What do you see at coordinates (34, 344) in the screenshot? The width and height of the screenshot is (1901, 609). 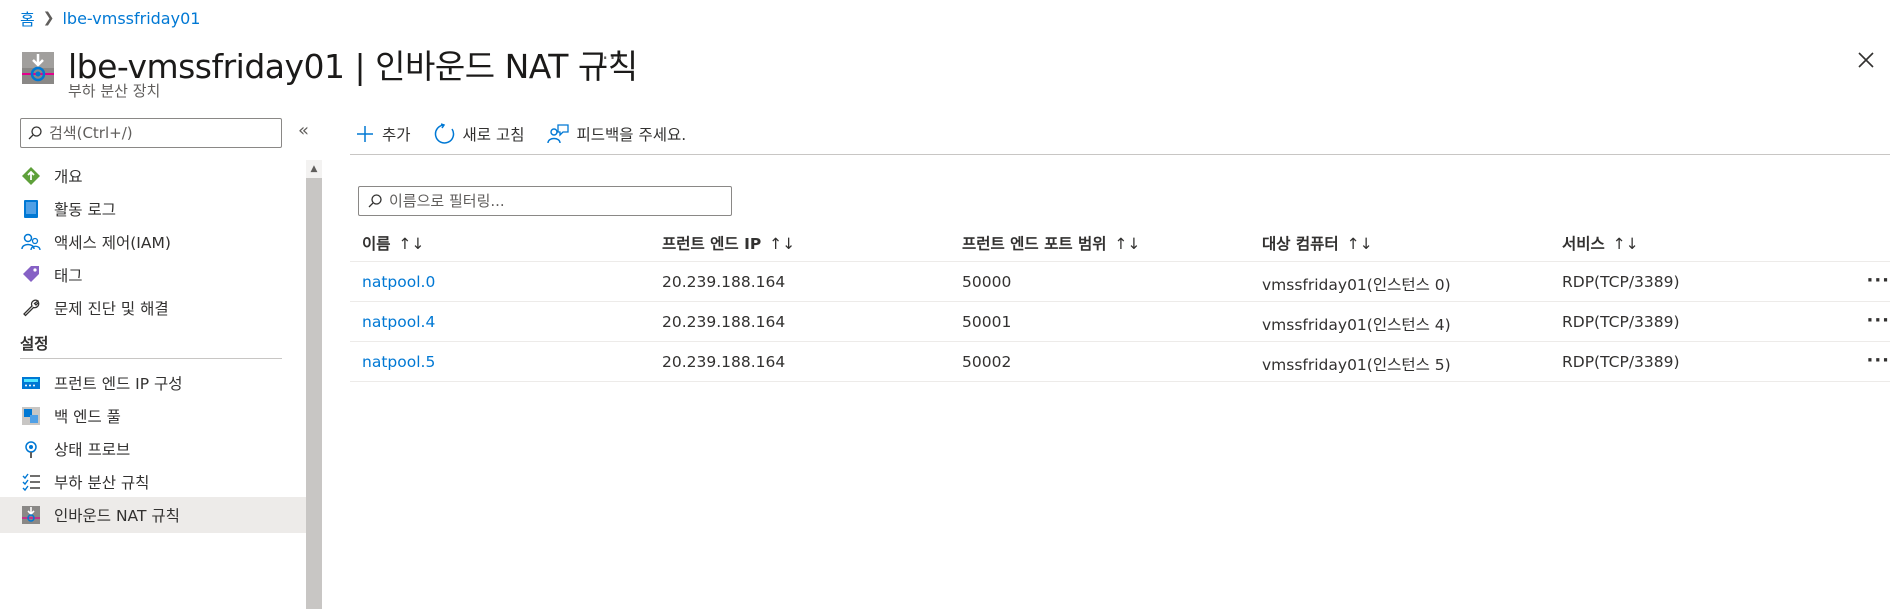 I see `section-settings: 설정` at bounding box center [34, 344].